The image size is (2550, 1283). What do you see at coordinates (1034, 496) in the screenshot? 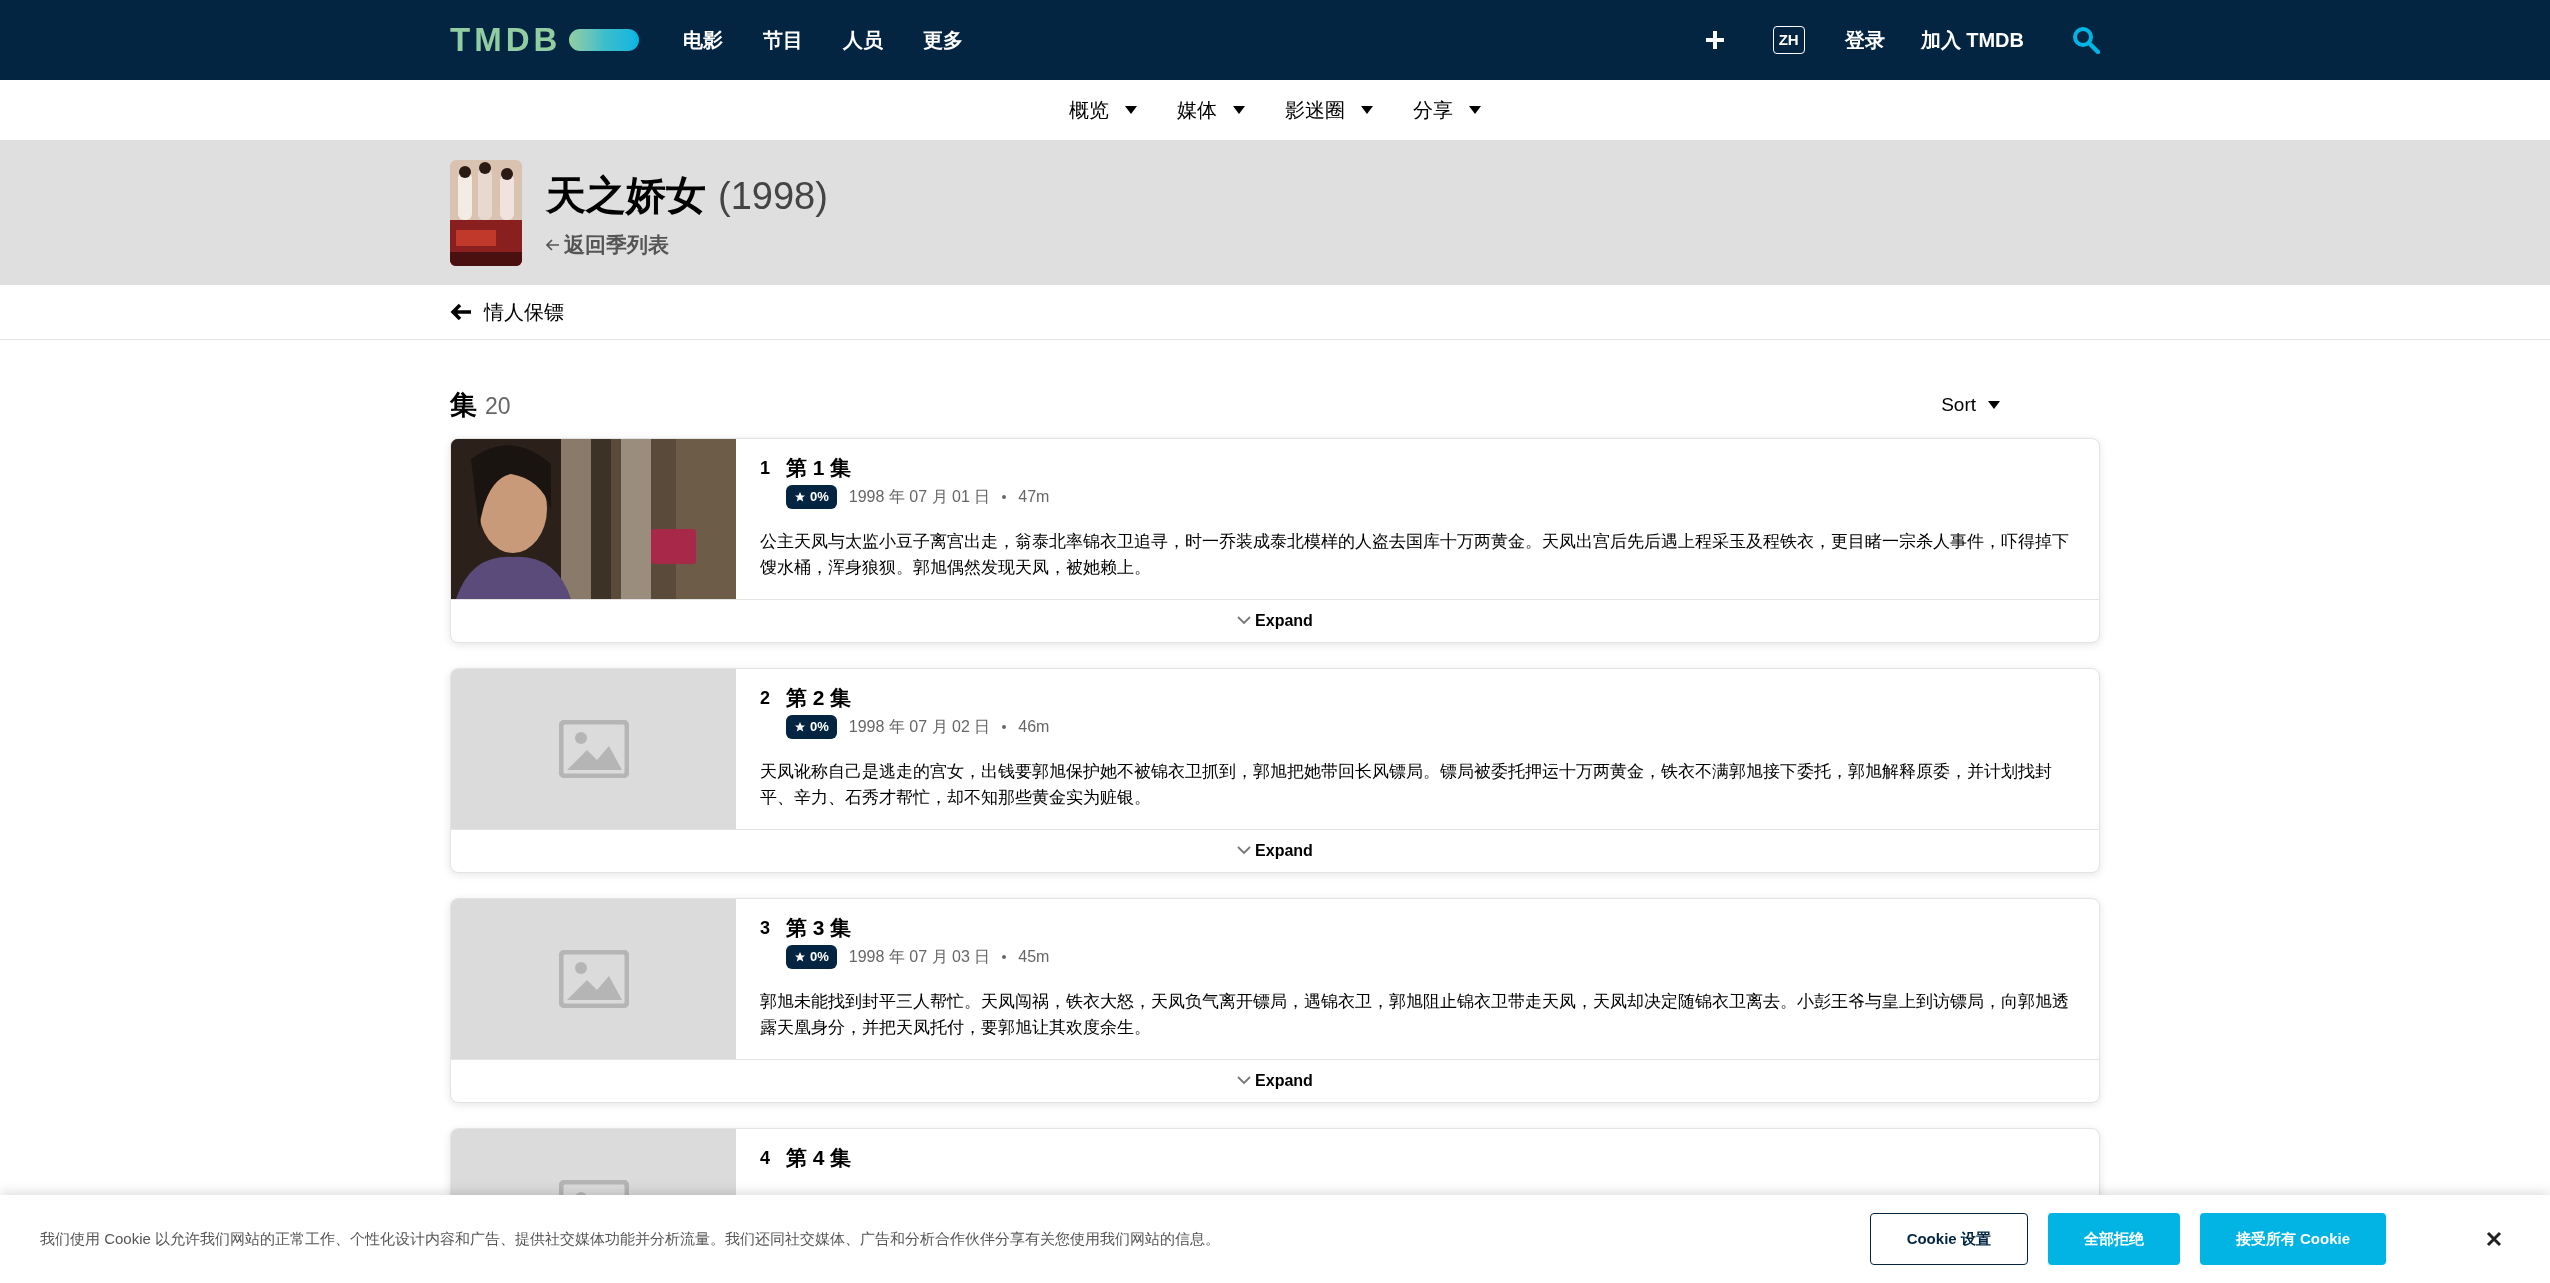
I see `runtime: 47m` at bounding box center [1034, 496].